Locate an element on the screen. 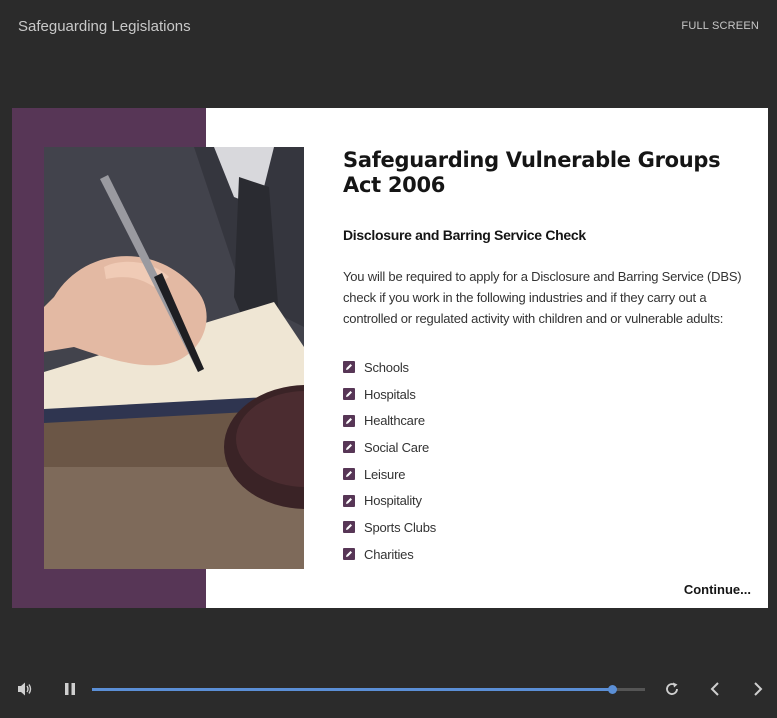 This screenshot has width=777, height=718. slide-heading: Safeguarding Vulnerable Groups Act 2006 is located at coordinates (532, 172).